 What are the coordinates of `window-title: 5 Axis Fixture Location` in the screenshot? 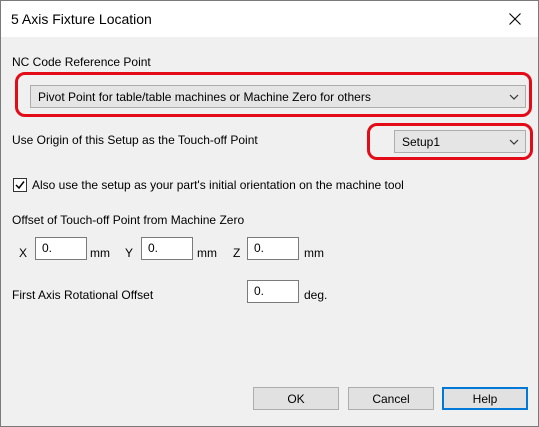 It's located at (81, 19).